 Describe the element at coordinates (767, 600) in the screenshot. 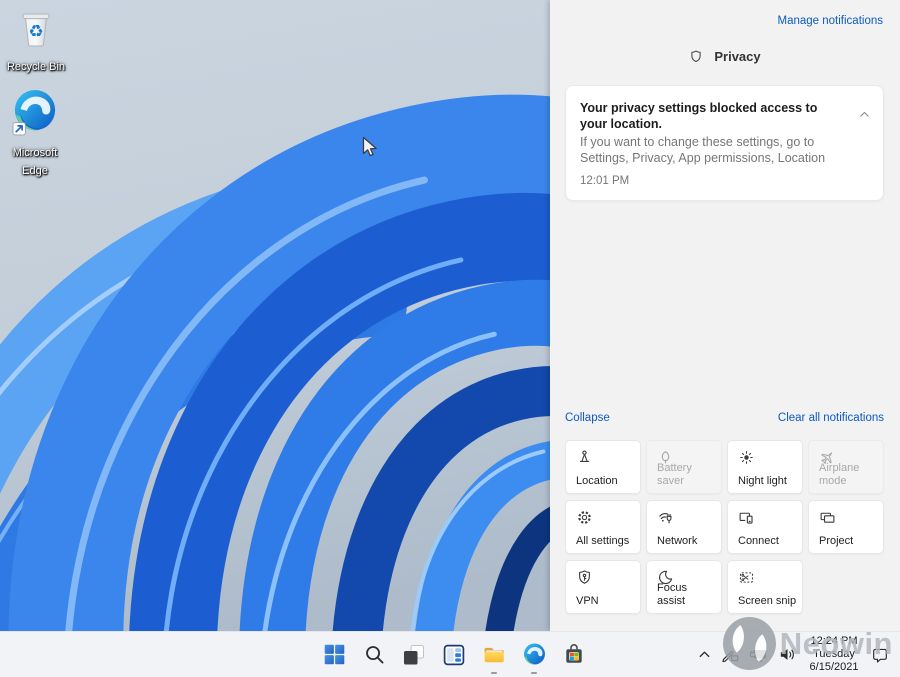

I see `tile-label: Screen snip` at that location.